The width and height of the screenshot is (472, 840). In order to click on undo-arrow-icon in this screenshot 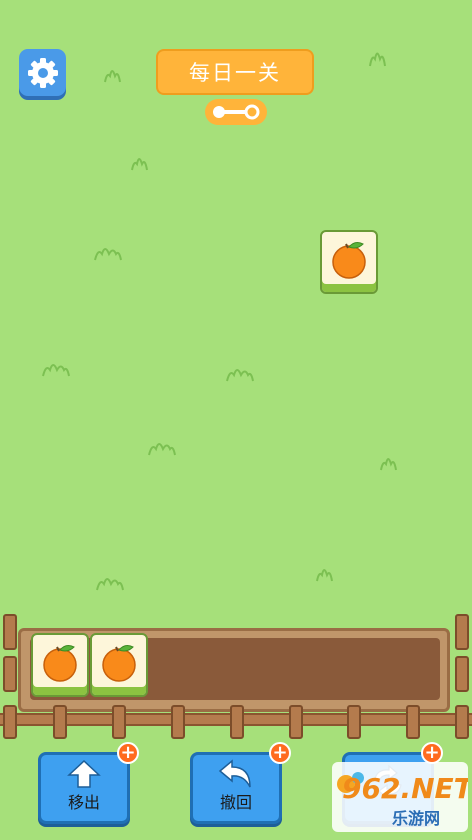, I will do `click(234, 773)`.